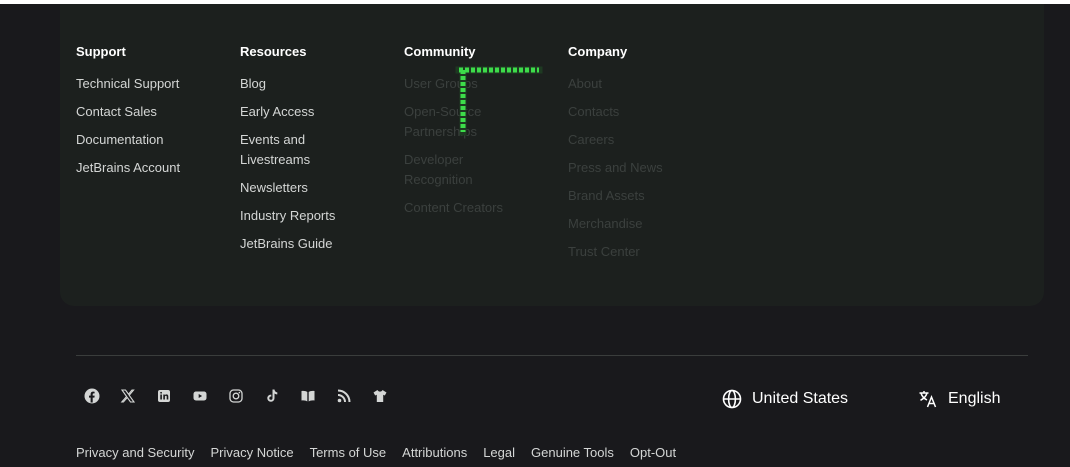 The image size is (1070, 467). Describe the element at coordinates (315, 244) in the screenshot. I see `footer-link-jetbrains-guide: JetBrains Guide` at that location.